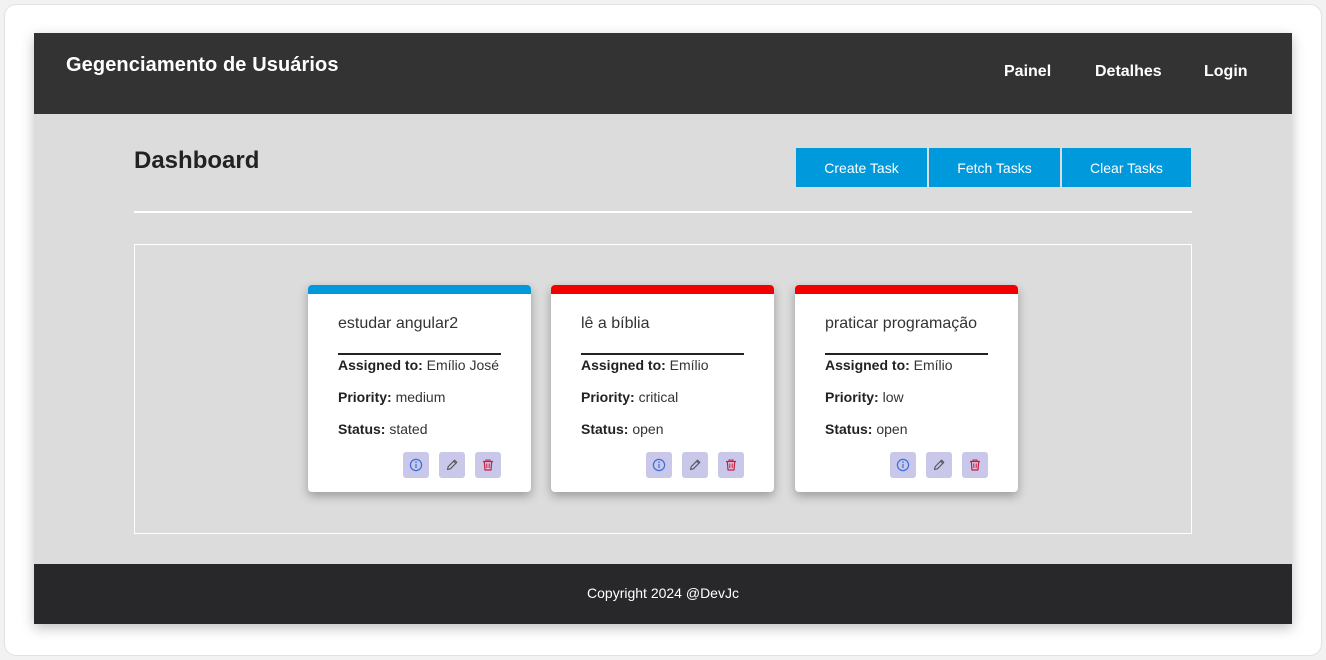 The width and height of the screenshot is (1326, 660). What do you see at coordinates (861, 167) in the screenshot?
I see `create-task-button: Create Task` at bounding box center [861, 167].